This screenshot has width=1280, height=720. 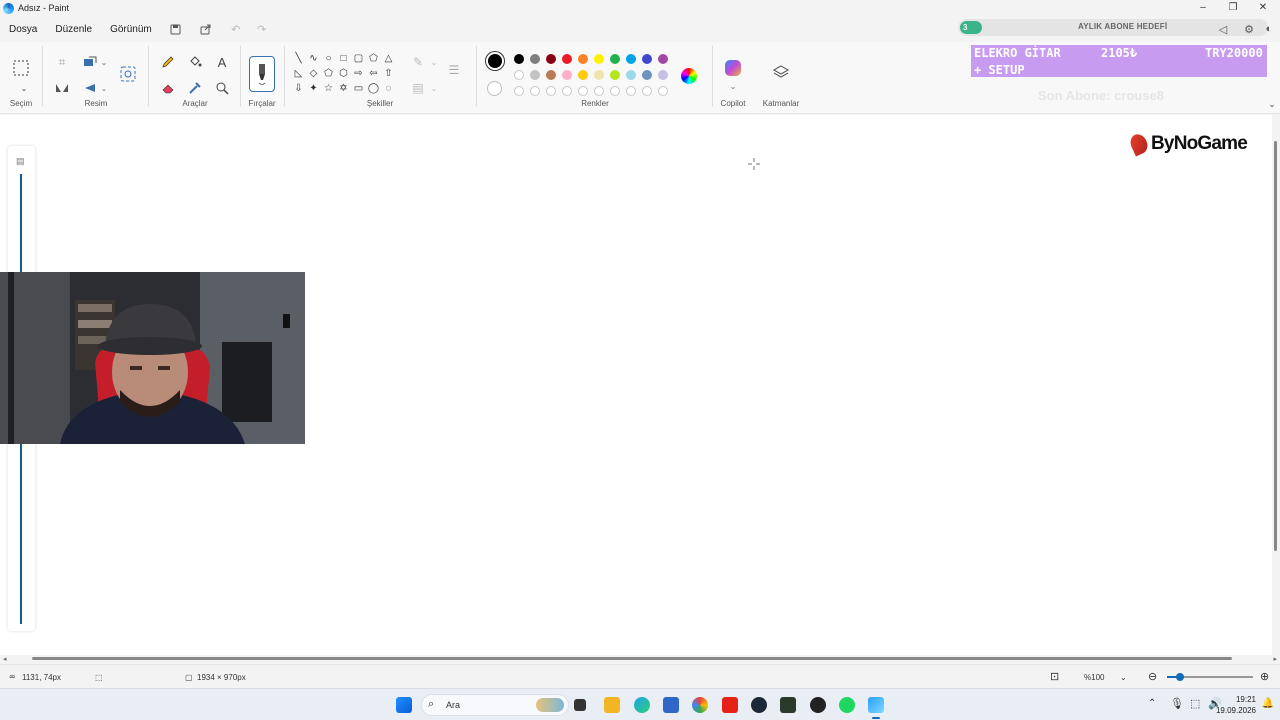 I want to click on minimize-button: –, so click(x=1203, y=7).